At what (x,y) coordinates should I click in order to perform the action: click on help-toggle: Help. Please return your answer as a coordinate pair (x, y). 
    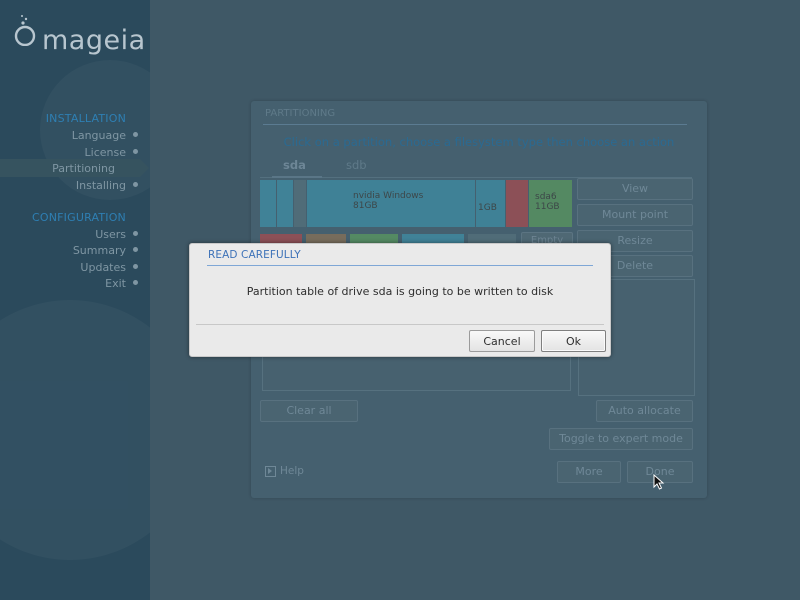
    Looking at the image, I should click on (284, 471).